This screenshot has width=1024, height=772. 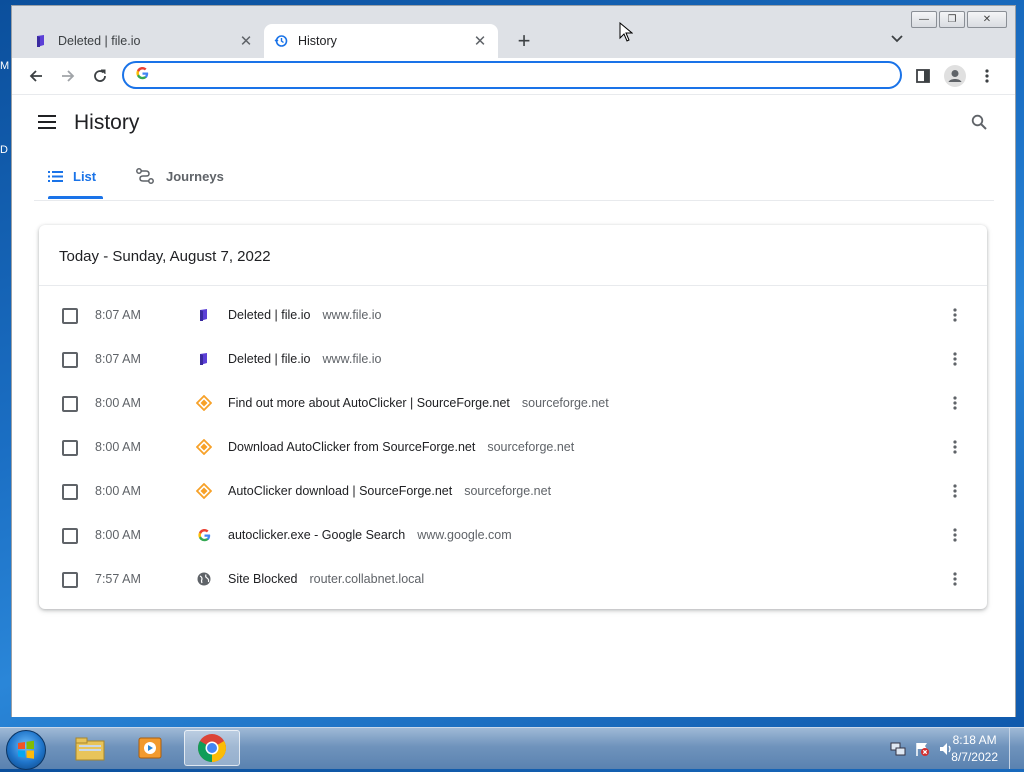 What do you see at coordinates (528, 75) in the screenshot?
I see `address-input` at bounding box center [528, 75].